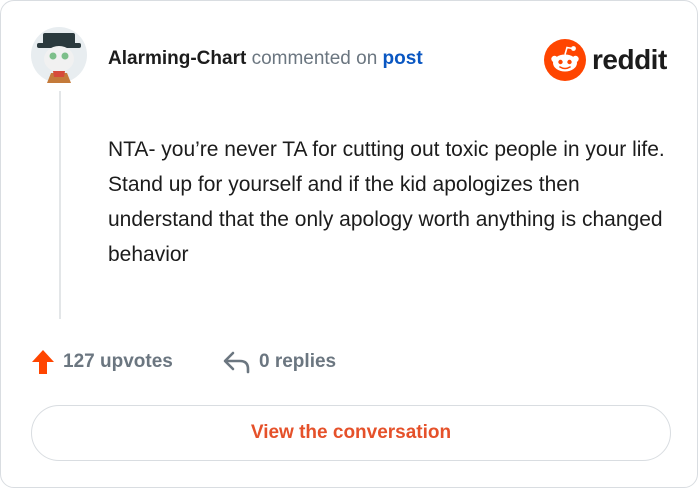 This screenshot has width=700, height=490. Describe the element at coordinates (298, 361) in the screenshot. I see `replies-count: 0 replies` at that location.